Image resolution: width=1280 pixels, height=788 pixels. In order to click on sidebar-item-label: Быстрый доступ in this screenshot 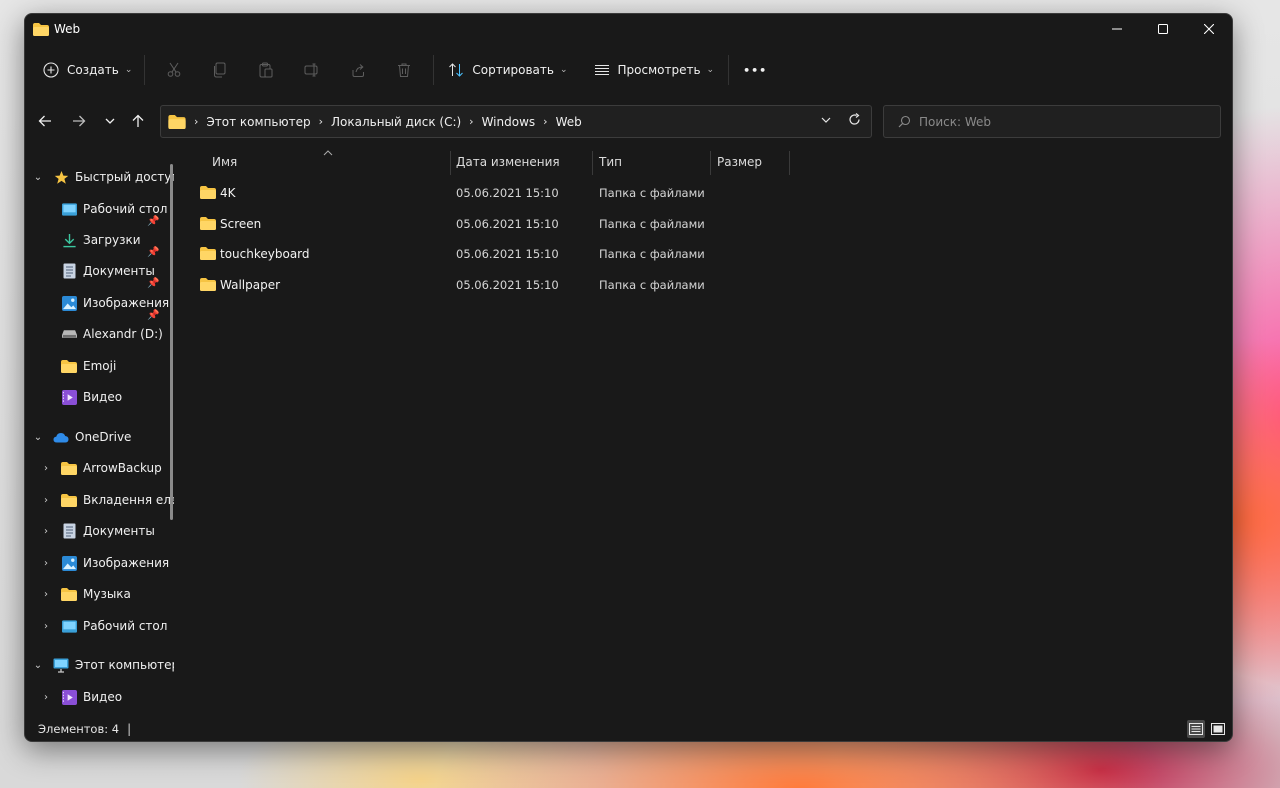, I will do `click(124, 177)`.